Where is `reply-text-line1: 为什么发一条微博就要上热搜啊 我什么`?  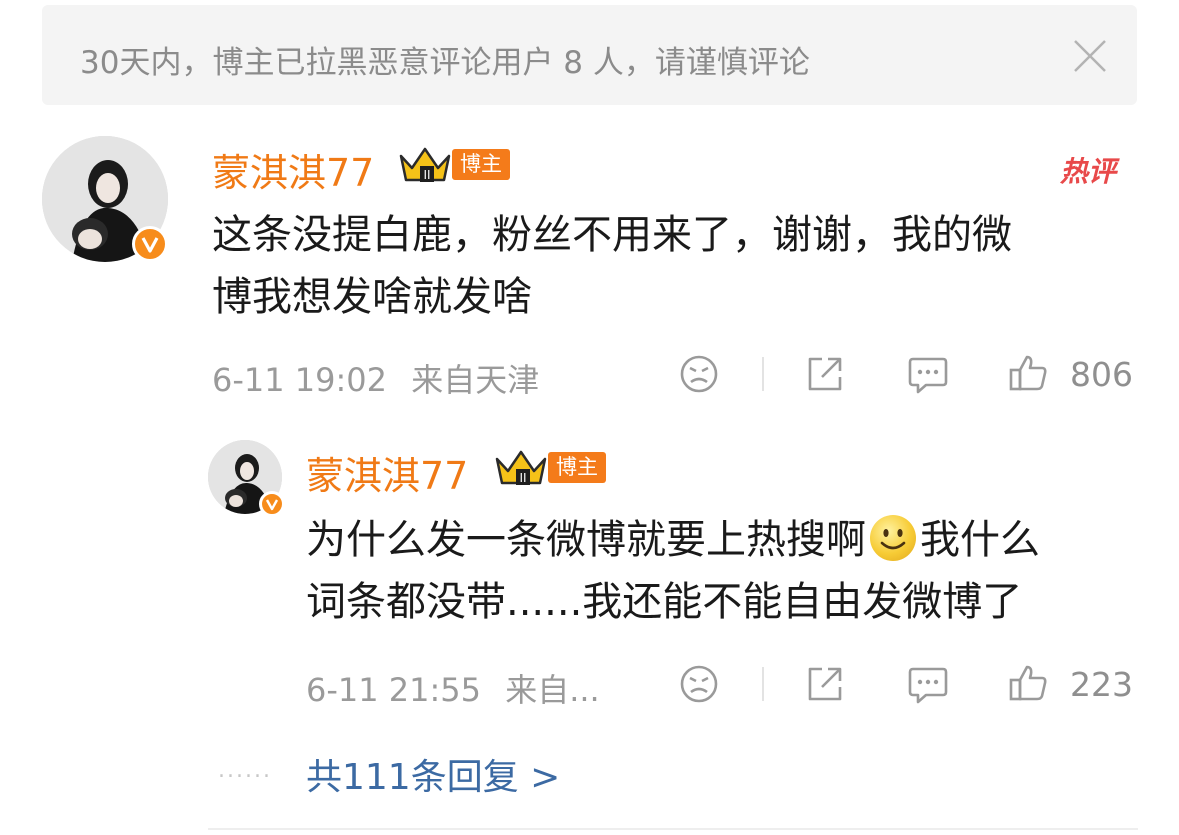 reply-text-line1: 为什么发一条微博就要上热搜啊 我什么 is located at coordinates (673, 540).